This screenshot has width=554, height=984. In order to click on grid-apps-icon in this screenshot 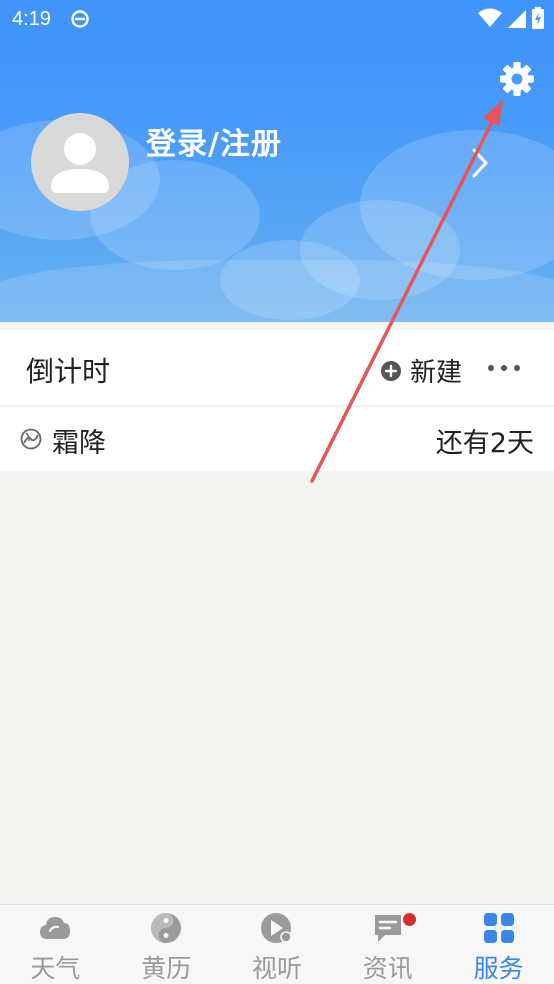, I will do `click(498, 928)`.